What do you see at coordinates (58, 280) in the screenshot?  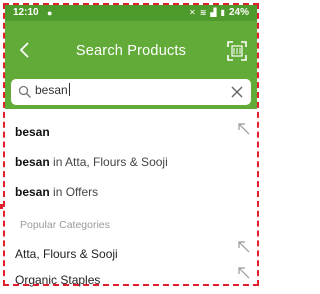 I see `category-label: Organic Staples` at bounding box center [58, 280].